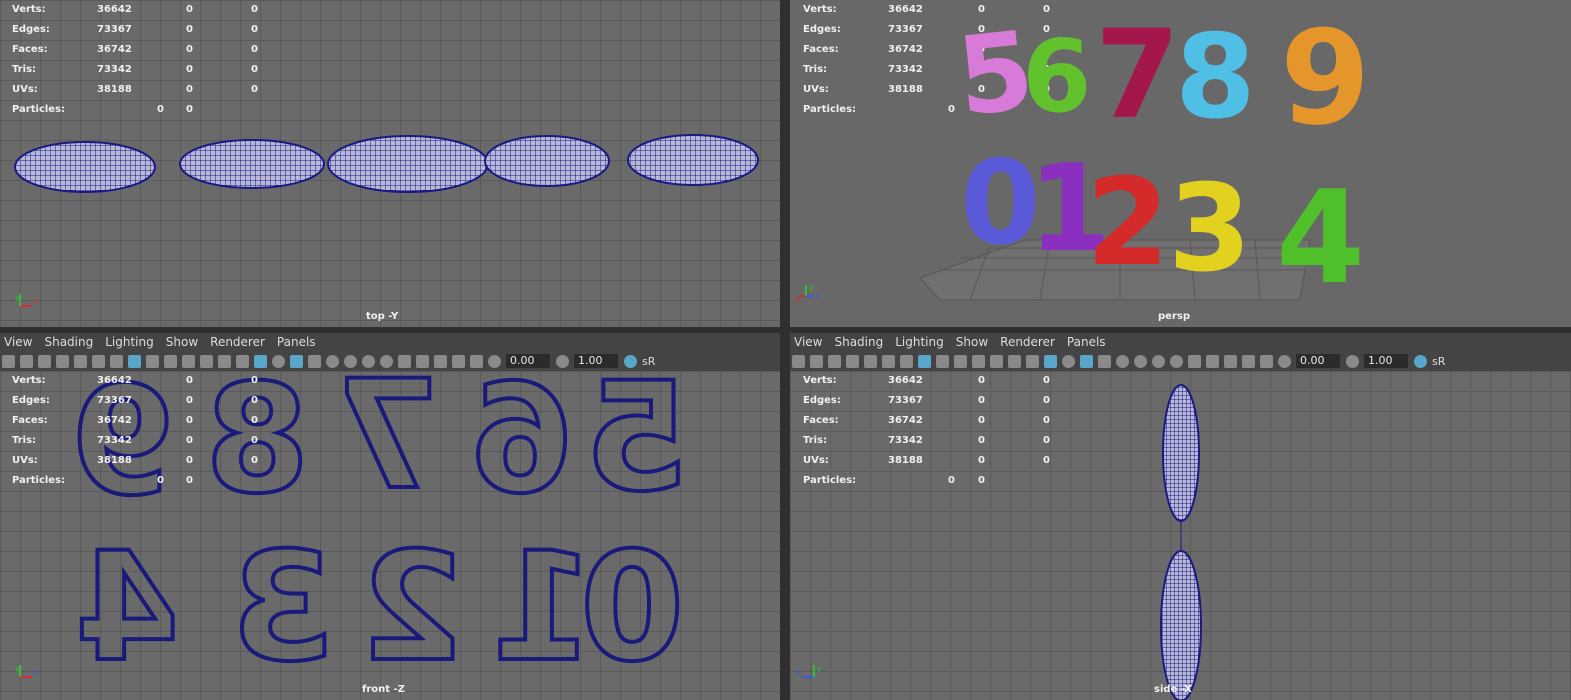 The width and height of the screenshot is (1571, 700). What do you see at coordinates (637, 449) in the screenshot?
I see `wire-digit-5: 5` at bounding box center [637, 449].